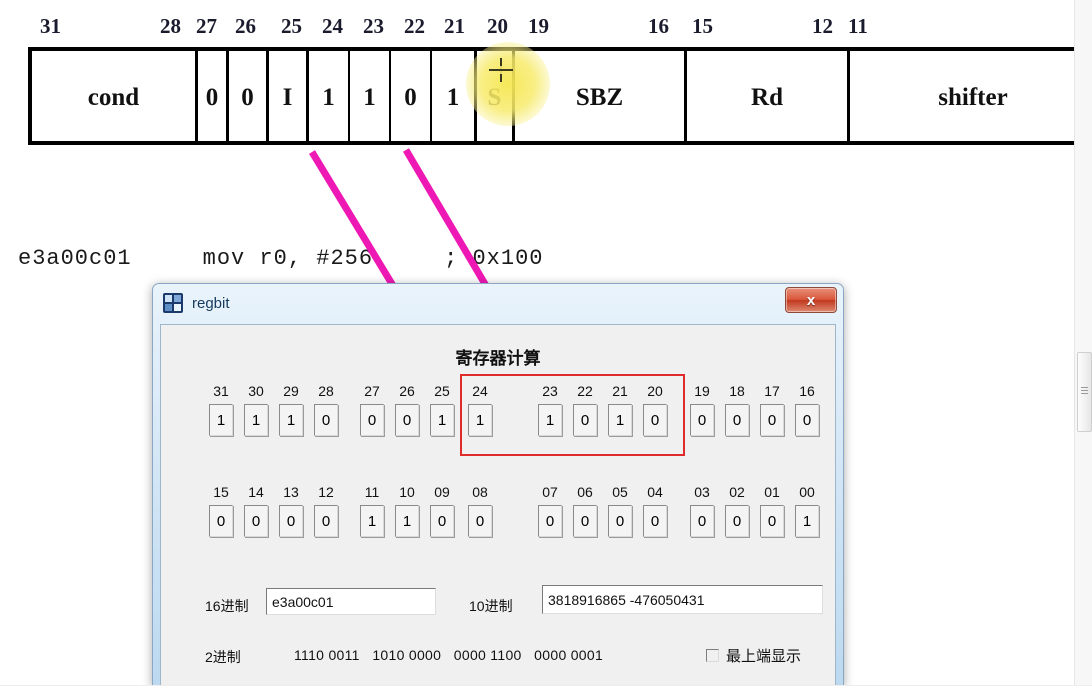 This screenshot has height=686, width=1092. I want to click on bit-label-31: 31, so click(50, 26).